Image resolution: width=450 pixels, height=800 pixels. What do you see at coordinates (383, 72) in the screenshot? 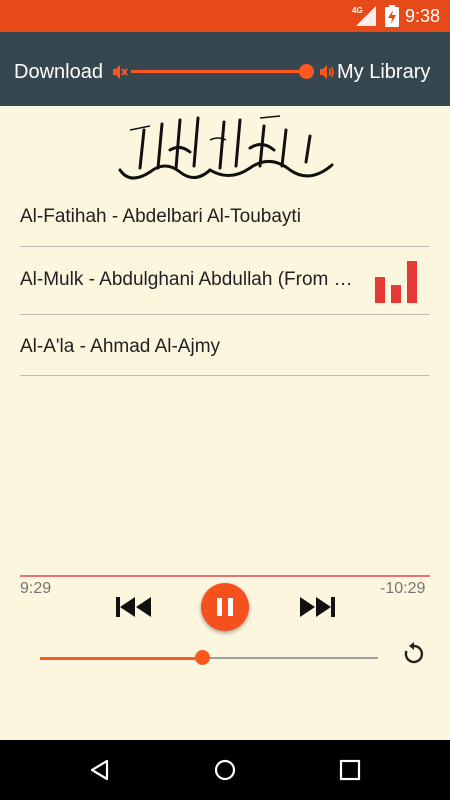
I see `my-library-button: My Library` at bounding box center [383, 72].